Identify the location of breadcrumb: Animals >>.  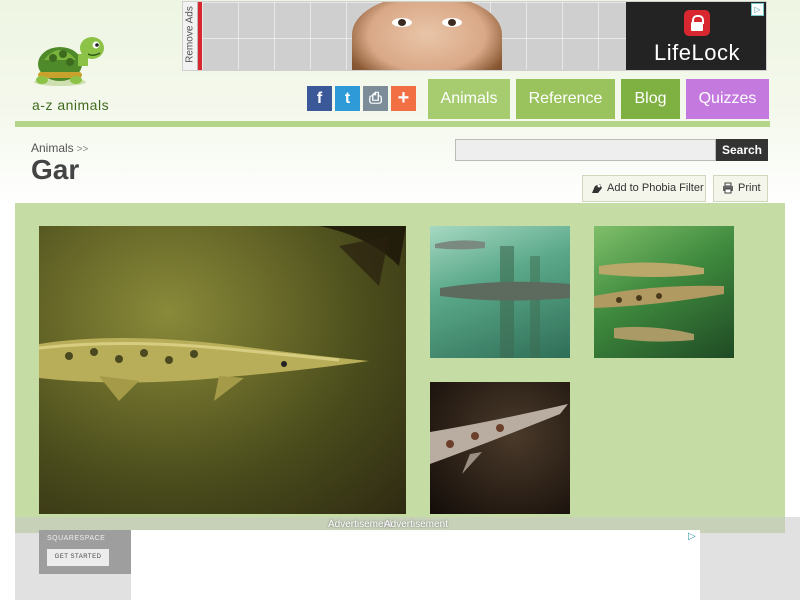
(59, 148).